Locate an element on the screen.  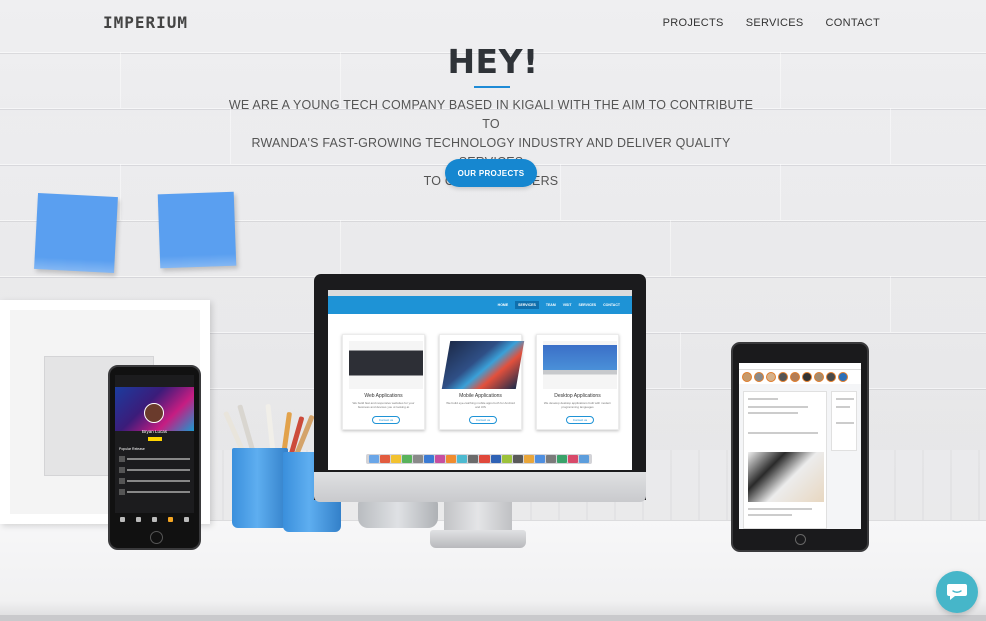
monitor-chin is located at coordinates (480, 487).